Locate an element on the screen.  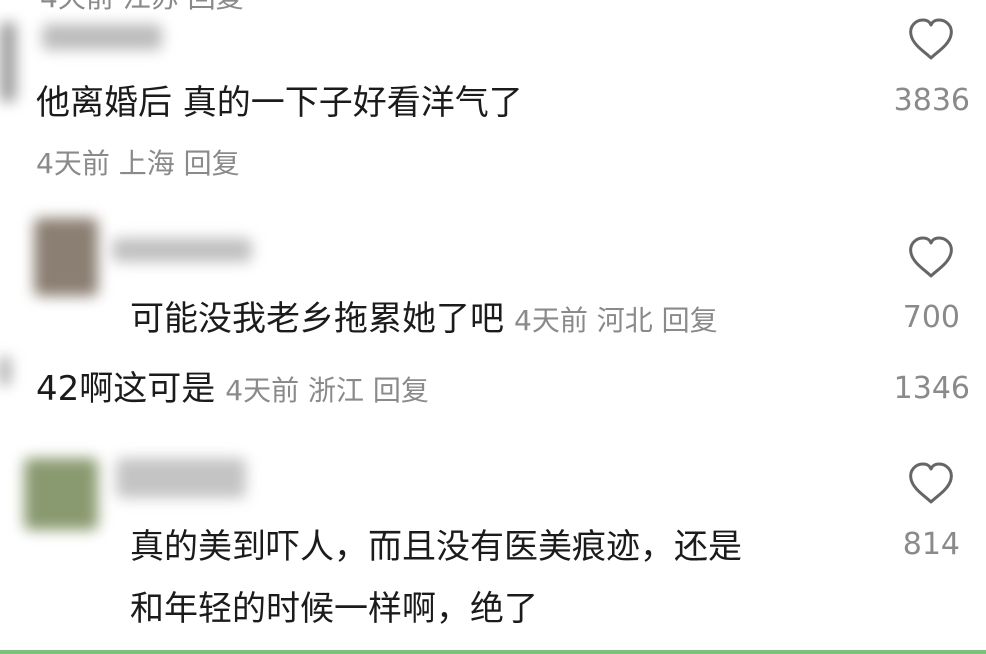
comment-meta: 4天前 上海 回复 is located at coordinates (138, 164).